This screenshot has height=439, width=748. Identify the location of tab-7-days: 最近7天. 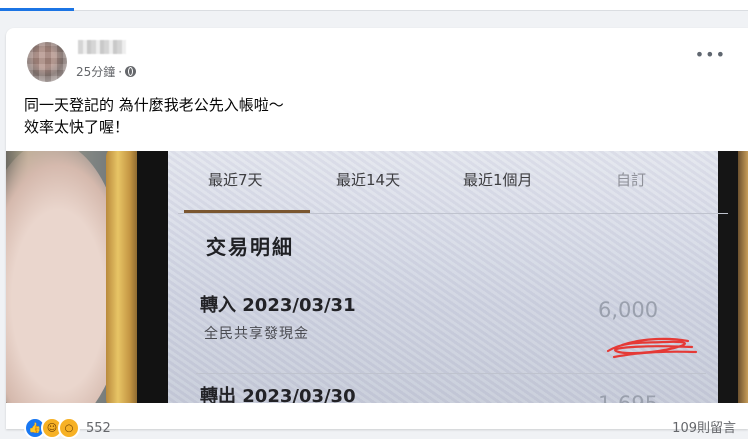
(235, 180).